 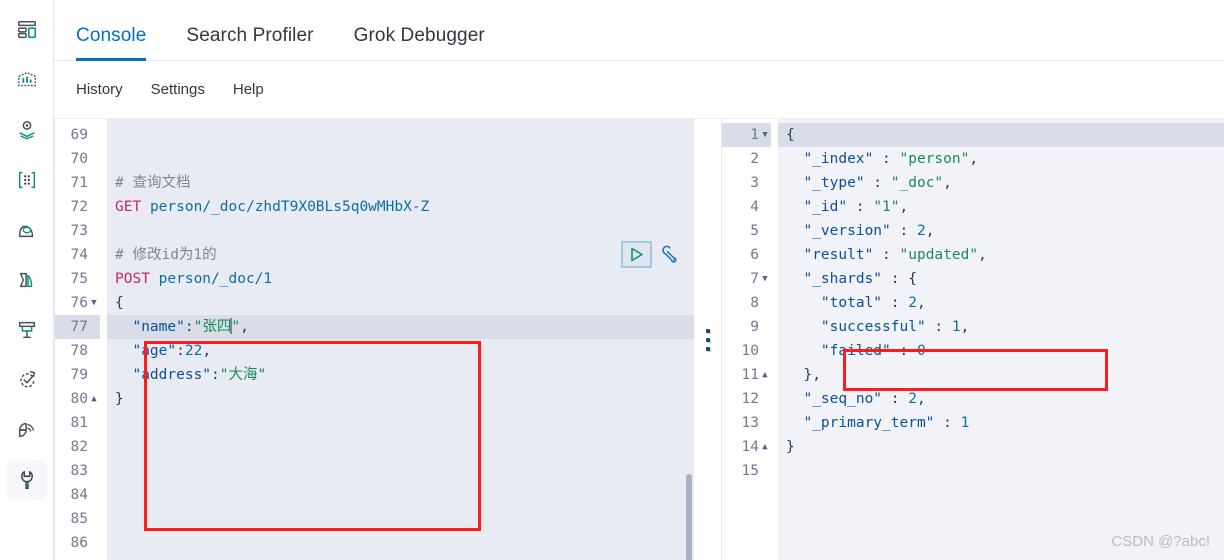 What do you see at coordinates (855, 351) in the screenshot?
I see `code-token: "failed"` at bounding box center [855, 351].